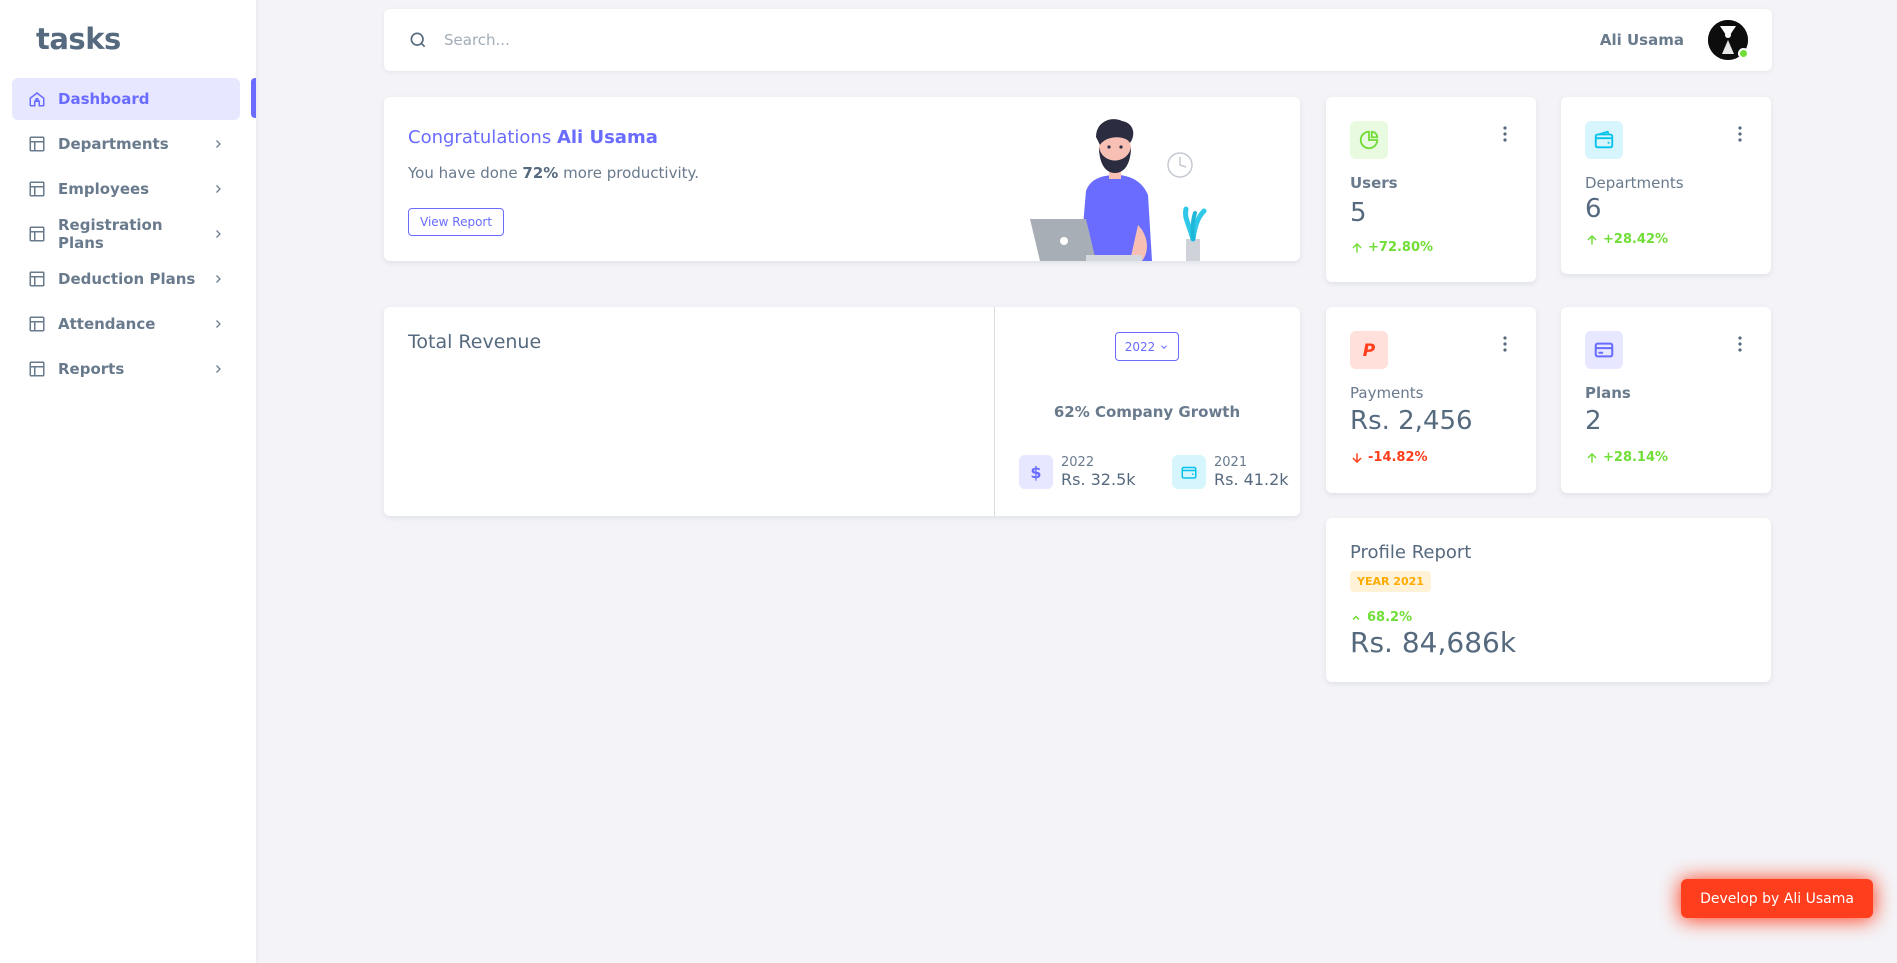  Describe the element at coordinates (126, 369) in the screenshot. I see `sidebar-item-reports: Reports` at that location.